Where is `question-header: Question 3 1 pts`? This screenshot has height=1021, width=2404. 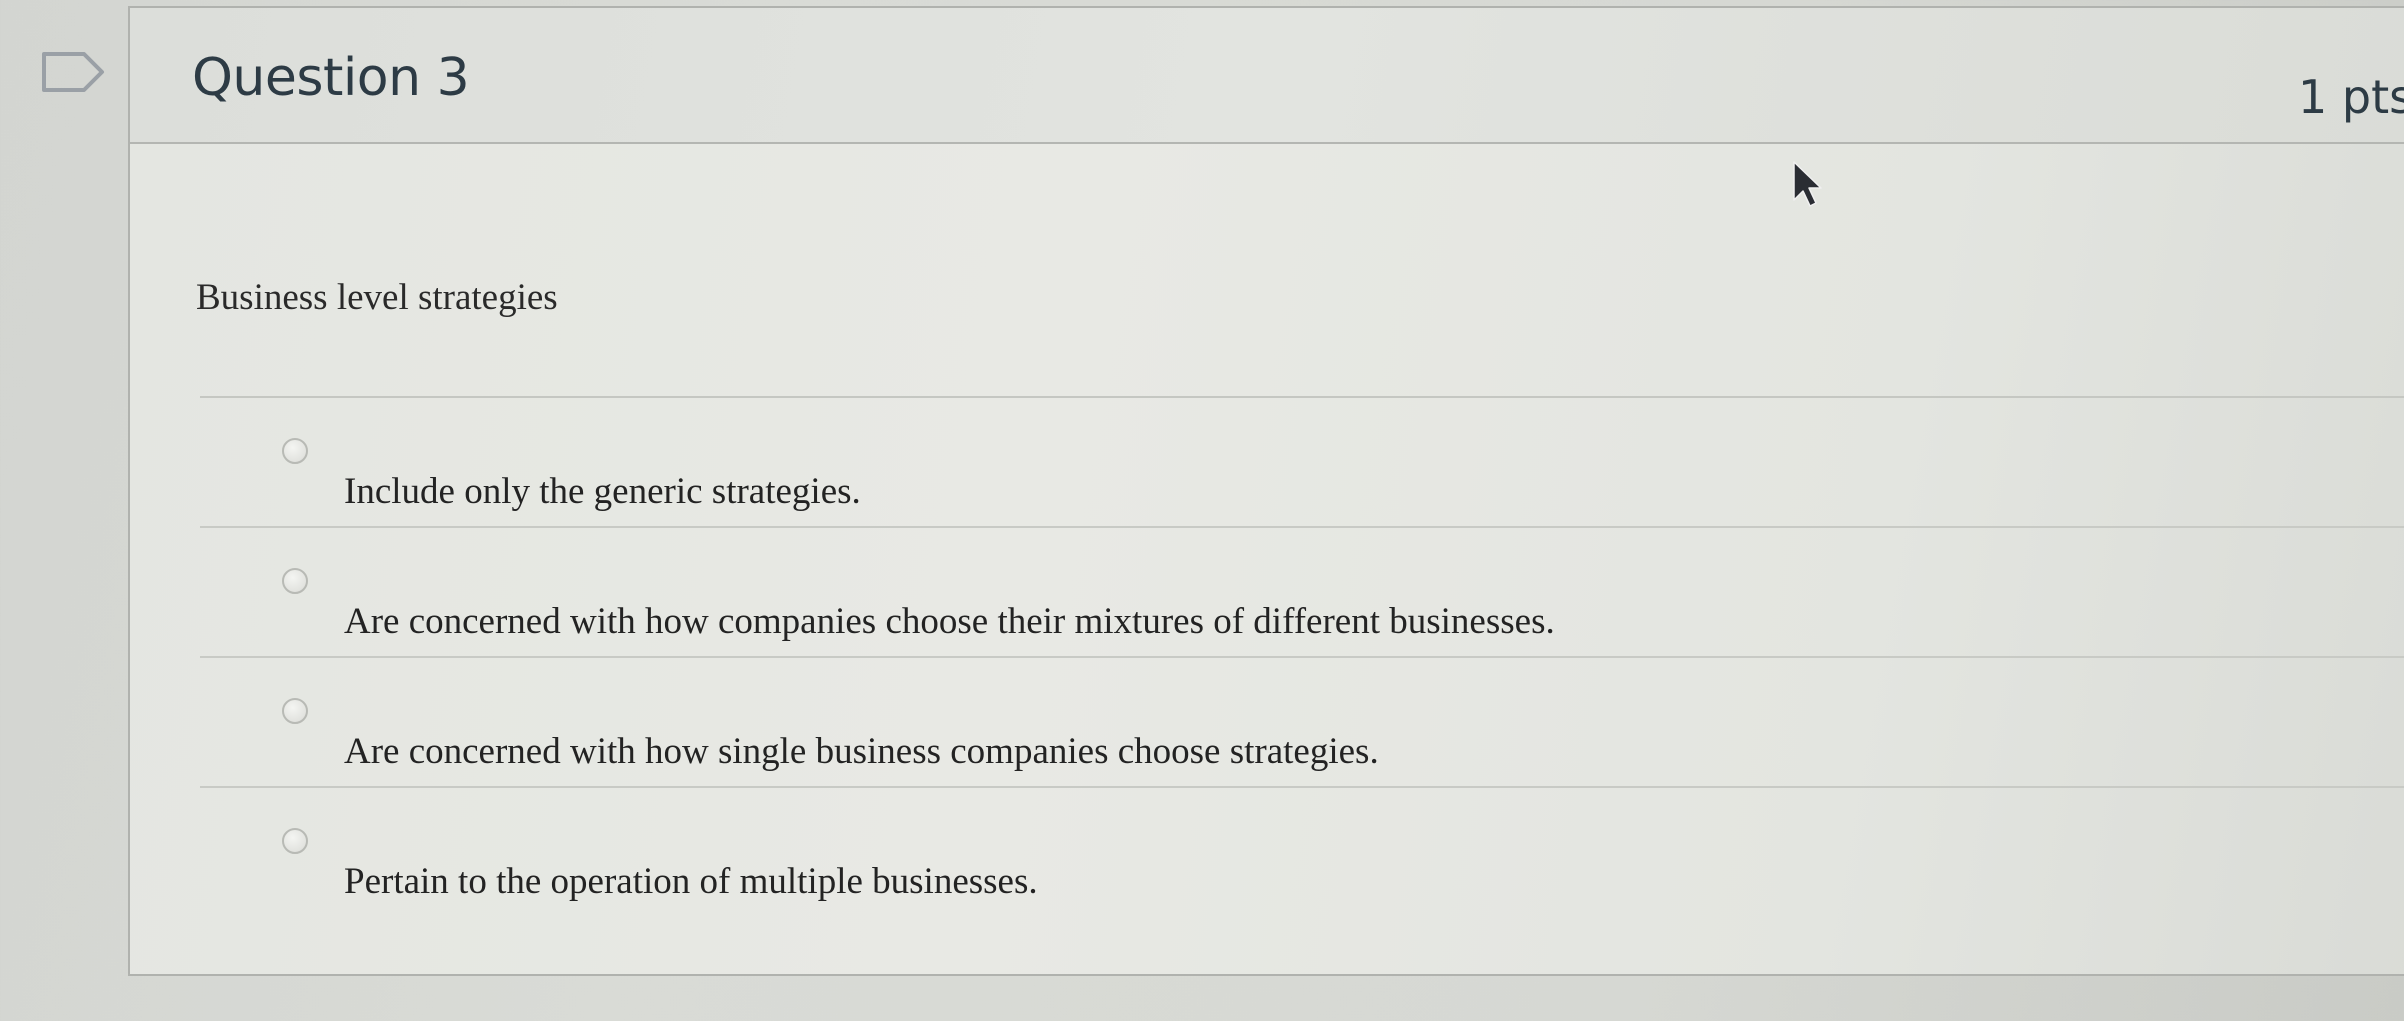 question-header: Question 3 1 pts is located at coordinates (1267, 76).